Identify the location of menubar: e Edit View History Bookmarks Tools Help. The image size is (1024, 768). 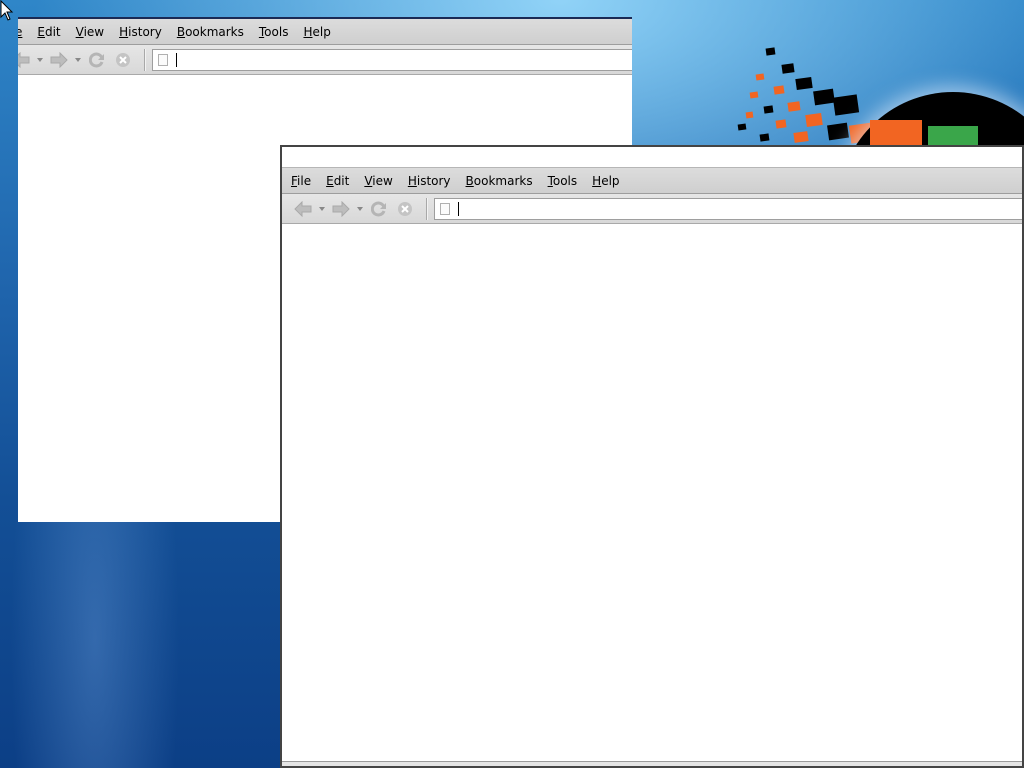
(325, 32).